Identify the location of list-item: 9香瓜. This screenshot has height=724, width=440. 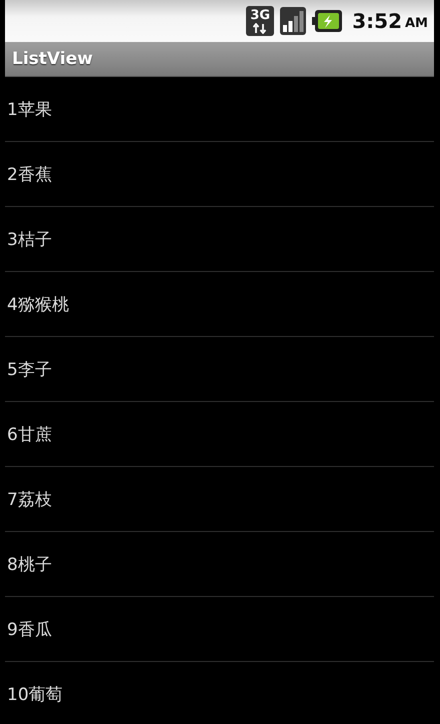
(219, 629).